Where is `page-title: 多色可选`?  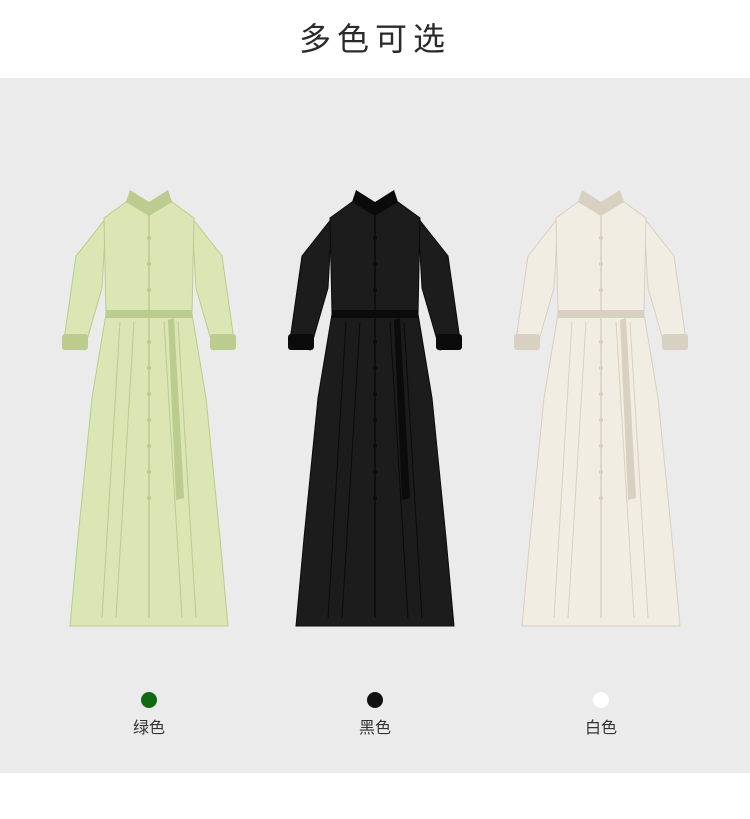 page-title: 多色可选 is located at coordinates (374, 39).